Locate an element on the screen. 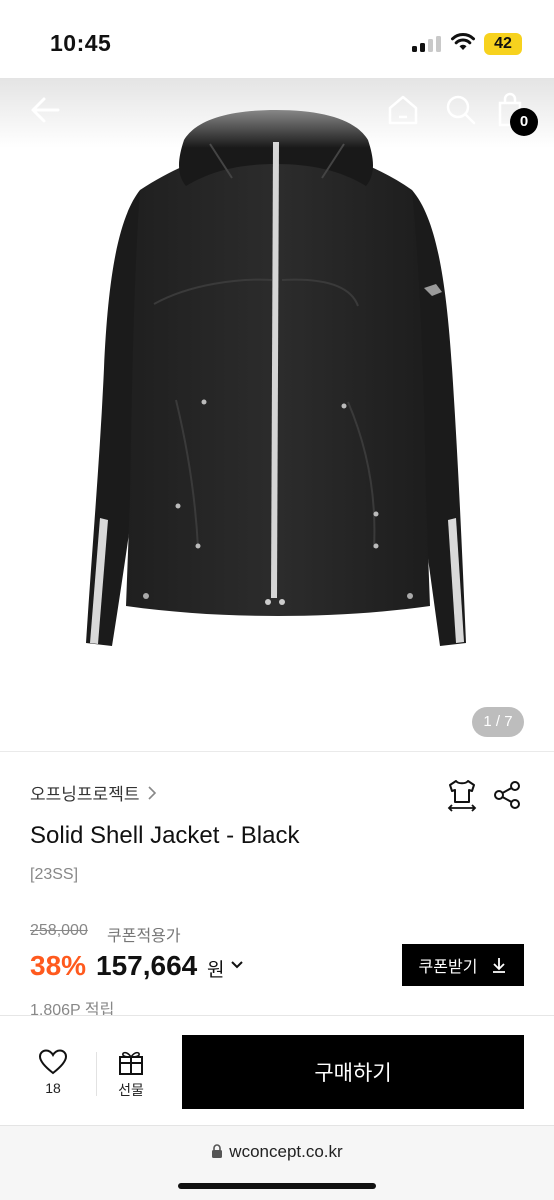 The height and width of the screenshot is (1200, 554). search-icon is located at coordinates (461, 110).